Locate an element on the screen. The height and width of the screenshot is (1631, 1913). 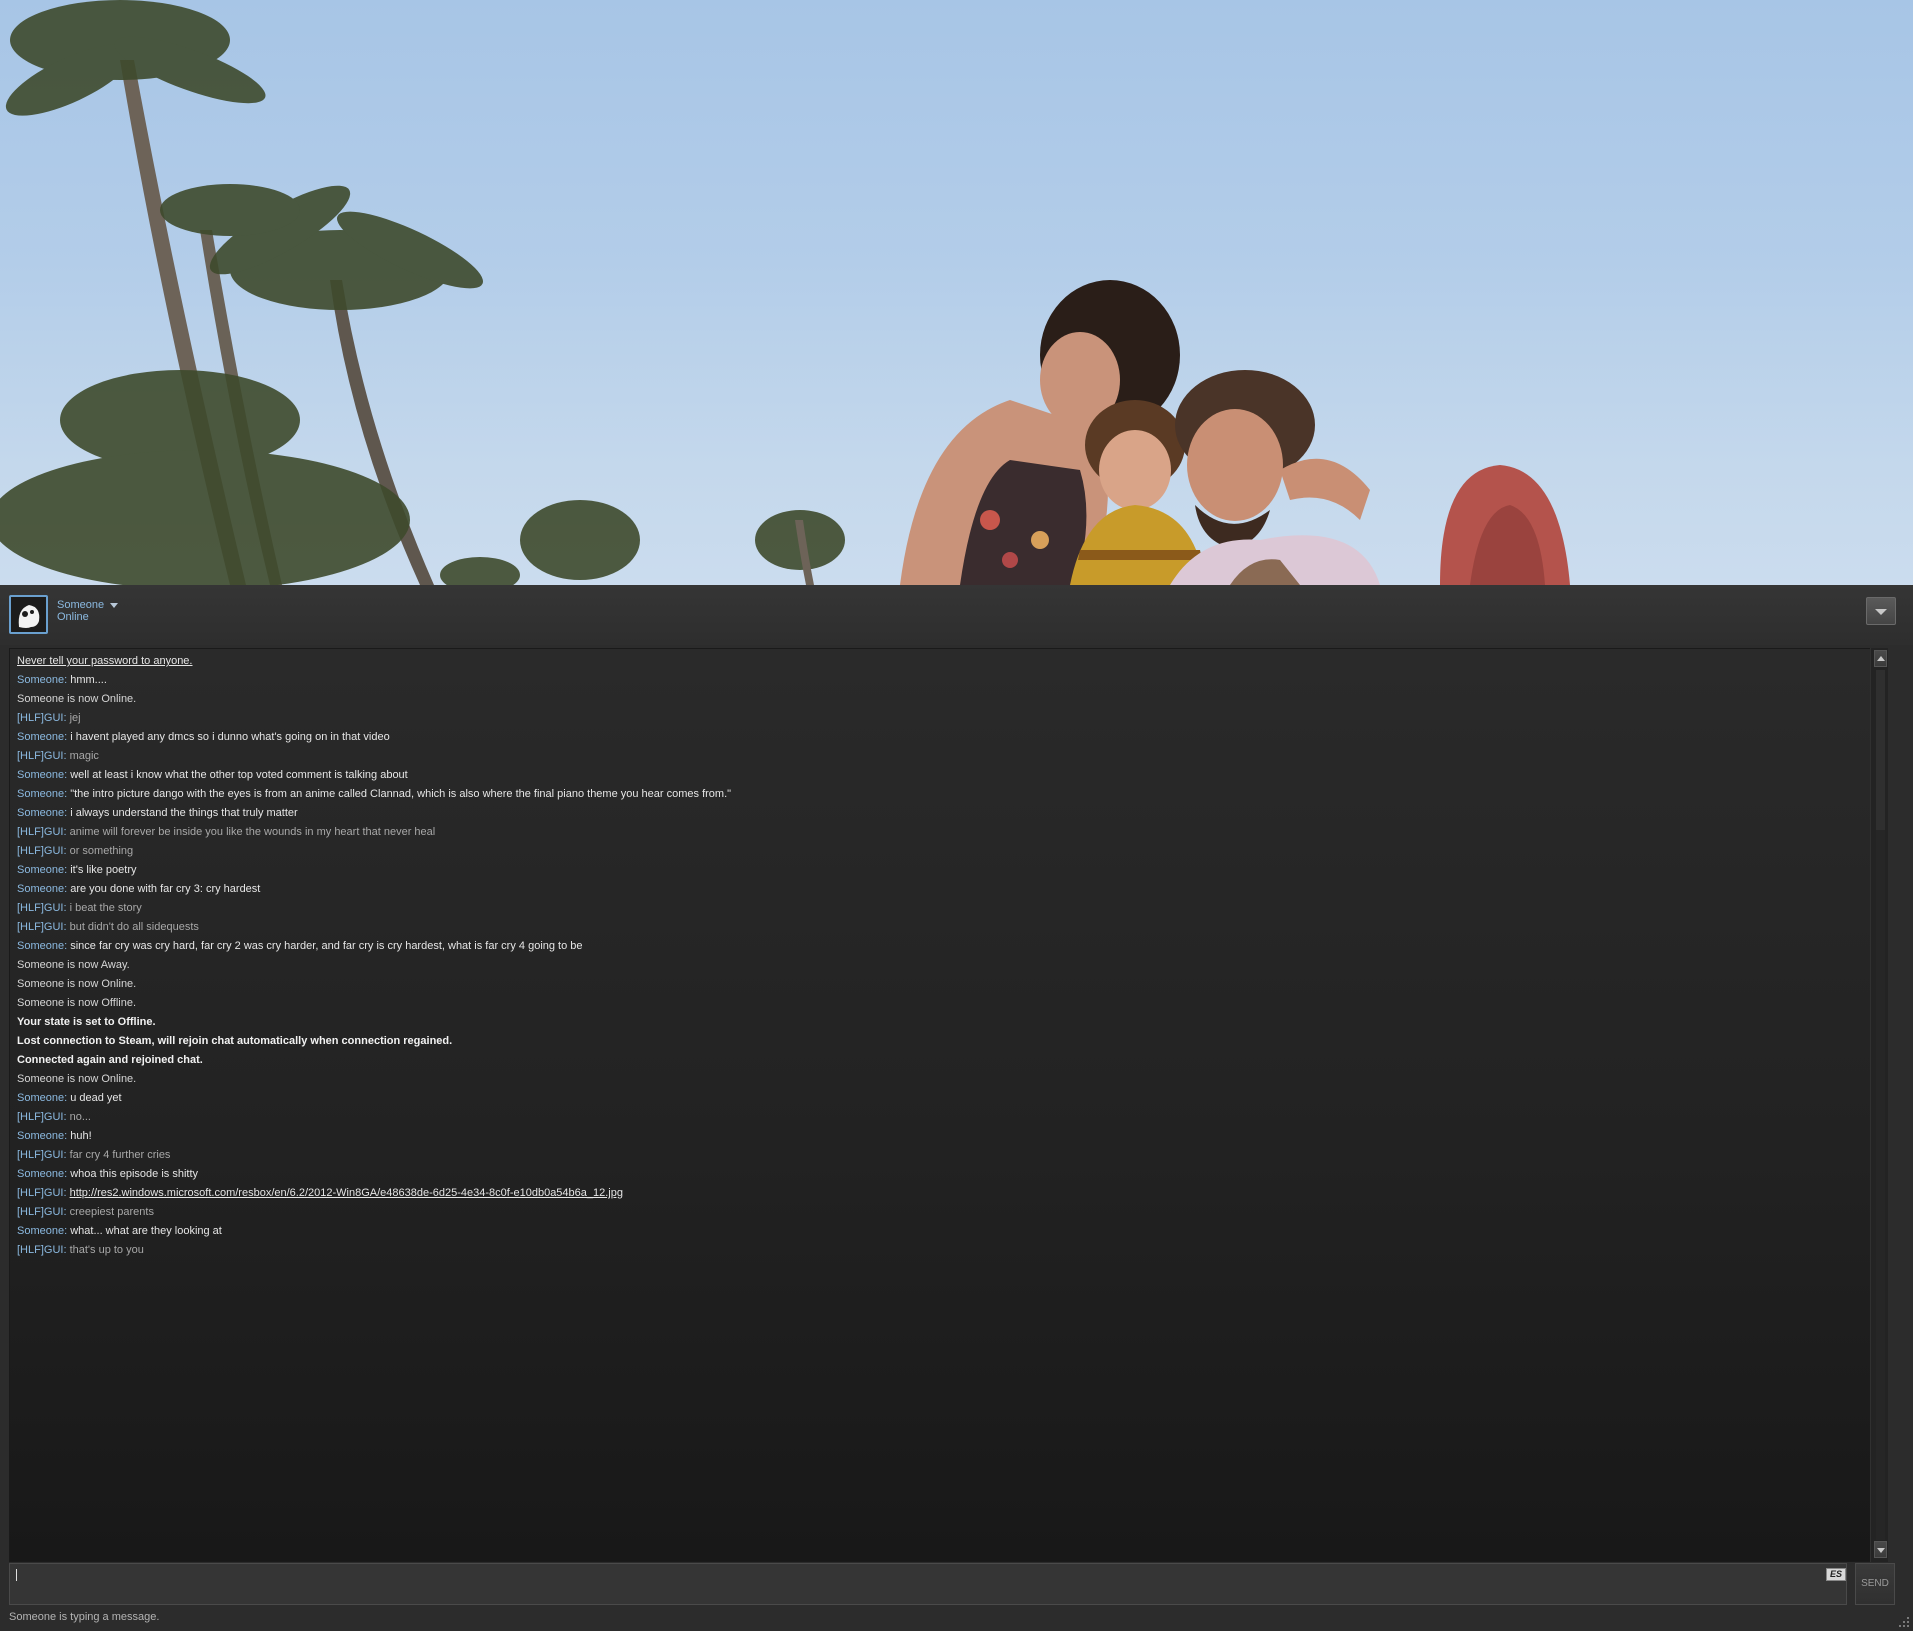
chat-message: Someone is now Offline. is located at coordinates (937, 1003).